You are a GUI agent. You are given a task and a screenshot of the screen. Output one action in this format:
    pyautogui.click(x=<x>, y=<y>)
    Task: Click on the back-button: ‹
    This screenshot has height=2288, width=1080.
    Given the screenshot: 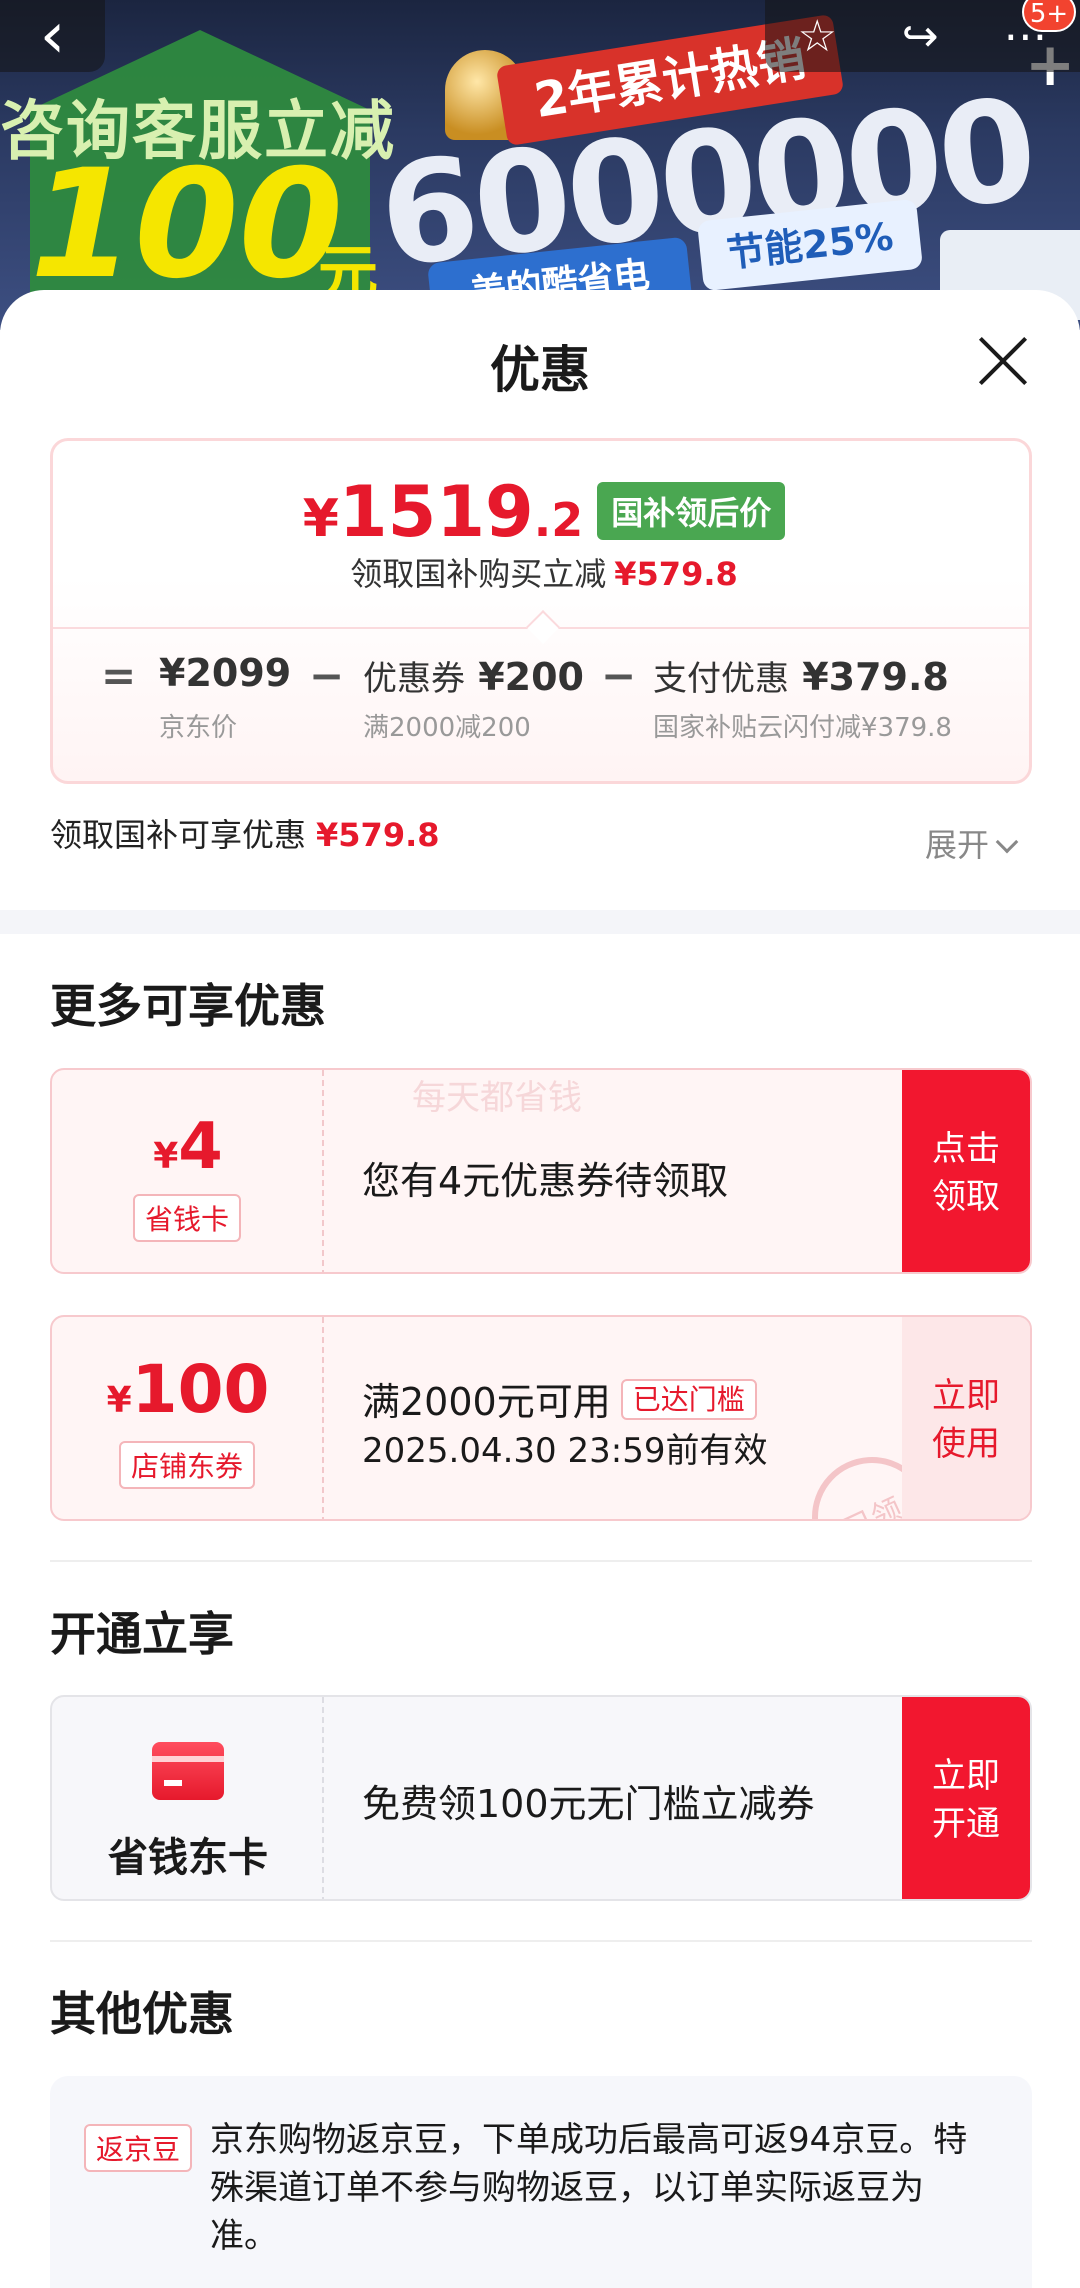 What is the action you would take?
    pyautogui.click(x=52, y=36)
    